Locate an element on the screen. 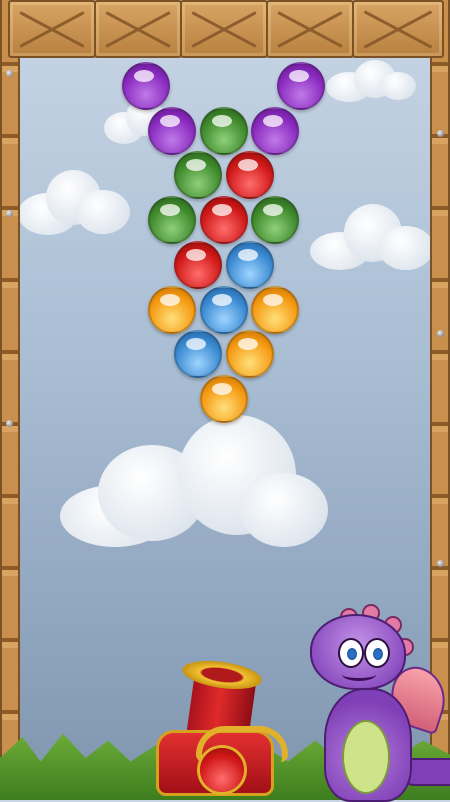  dragon-head is located at coordinates (358, 652).